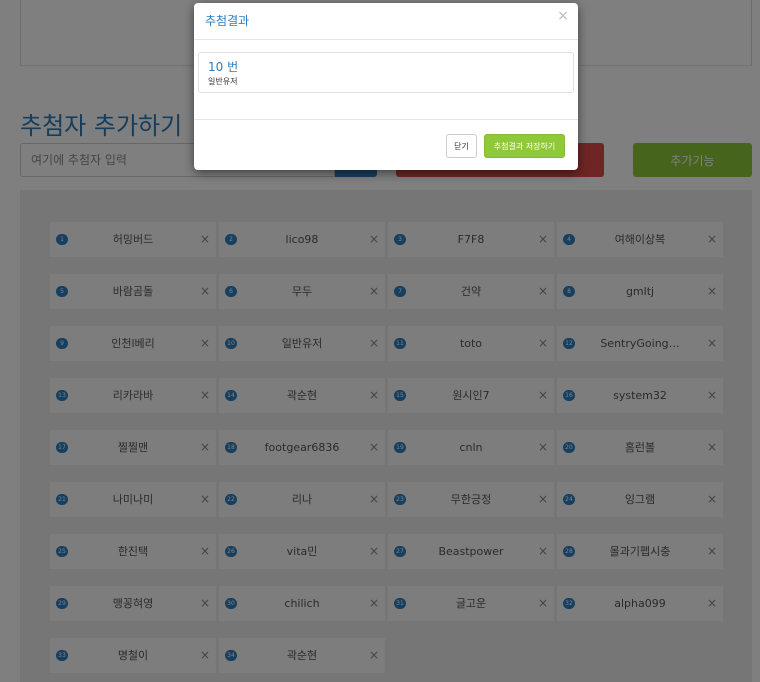  What do you see at coordinates (563, 16) in the screenshot?
I see `close-icon: ×` at bounding box center [563, 16].